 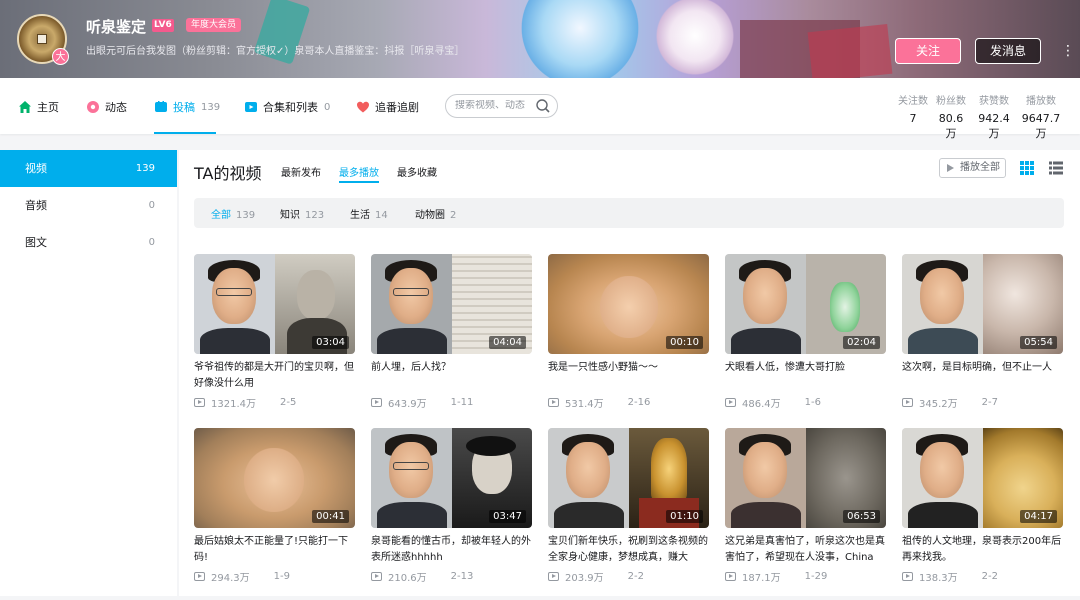 I want to click on sidebar-item-audio: 音频 0, so click(x=88, y=205).